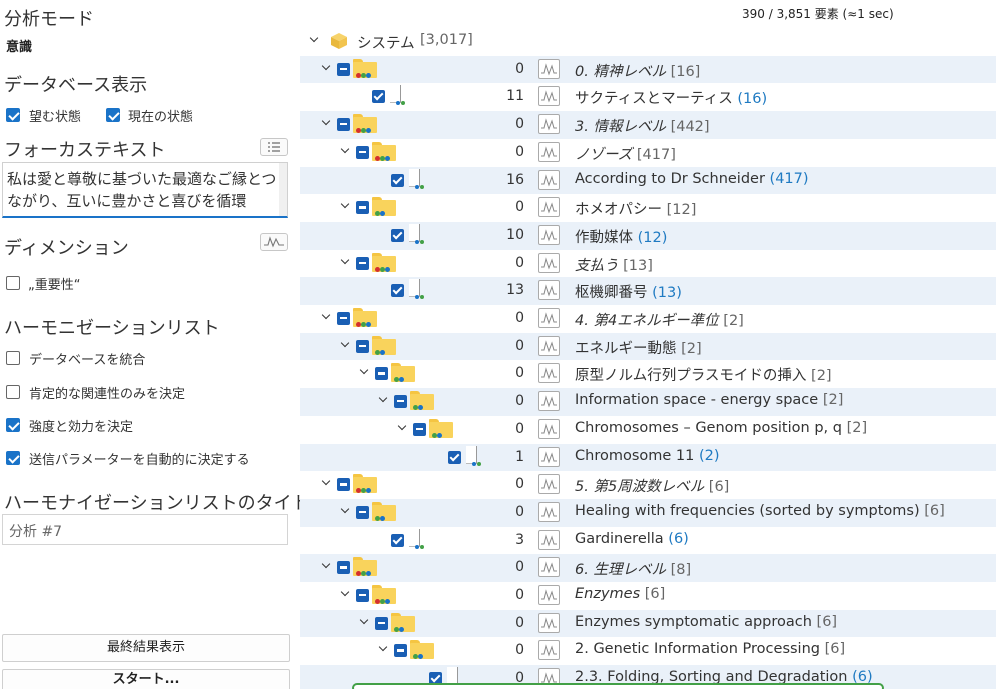  I want to click on desired-state-checkbox, so click(13, 115).